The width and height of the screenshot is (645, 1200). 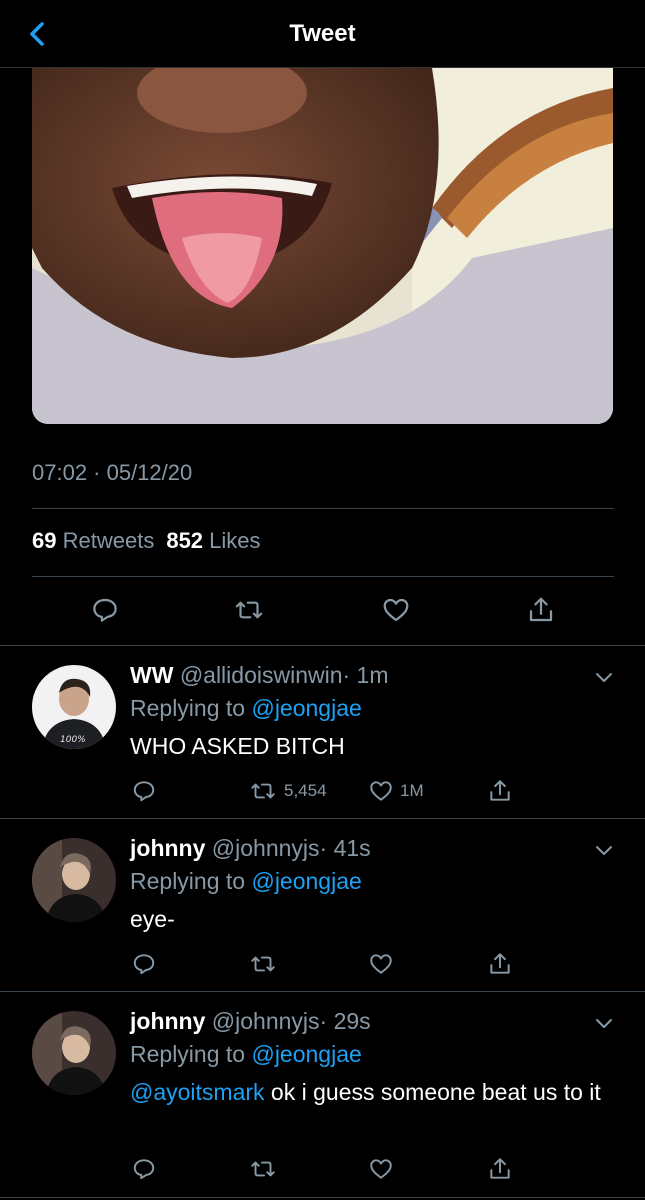 What do you see at coordinates (432, 1092) in the screenshot?
I see `reply-body: ok i guess someone beat us to it` at bounding box center [432, 1092].